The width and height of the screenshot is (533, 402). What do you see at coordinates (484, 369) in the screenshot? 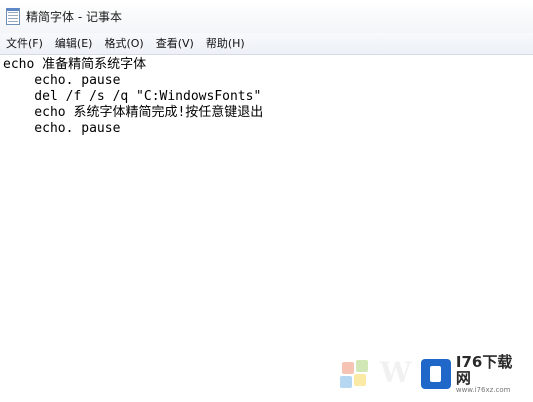
I see `watermark-brand: I76下载网` at bounding box center [484, 369].